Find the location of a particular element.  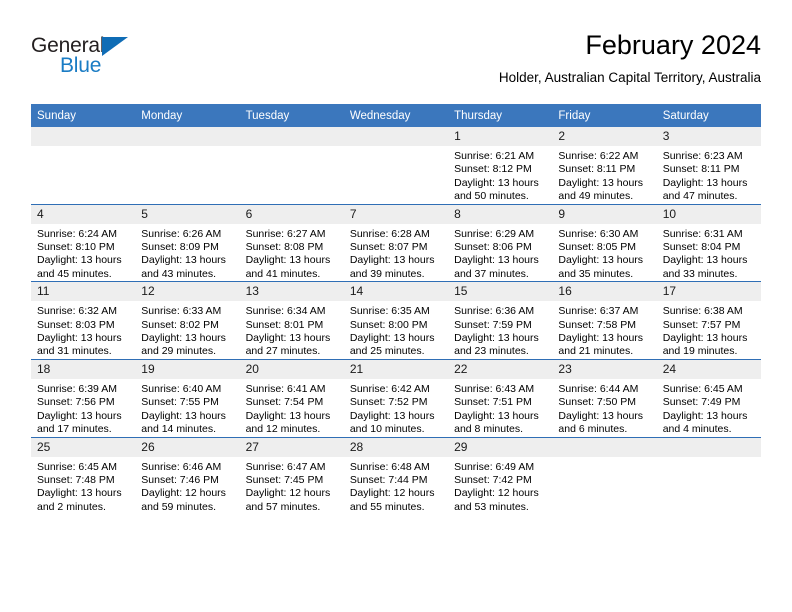

day-number: 23 is located at coordinates (604, 369).